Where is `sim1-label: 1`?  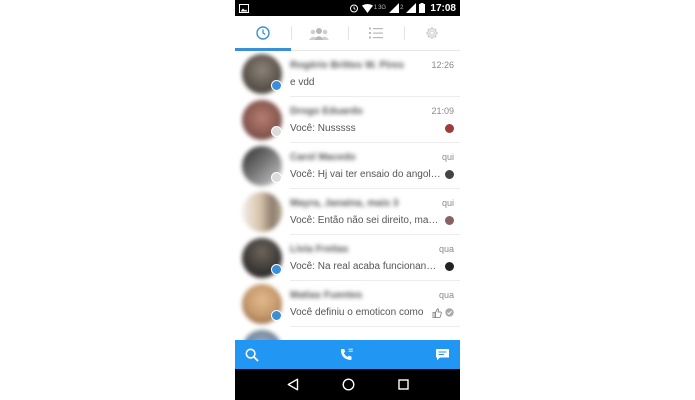 sim1-label: 1 is located at coordinates (375, 8).